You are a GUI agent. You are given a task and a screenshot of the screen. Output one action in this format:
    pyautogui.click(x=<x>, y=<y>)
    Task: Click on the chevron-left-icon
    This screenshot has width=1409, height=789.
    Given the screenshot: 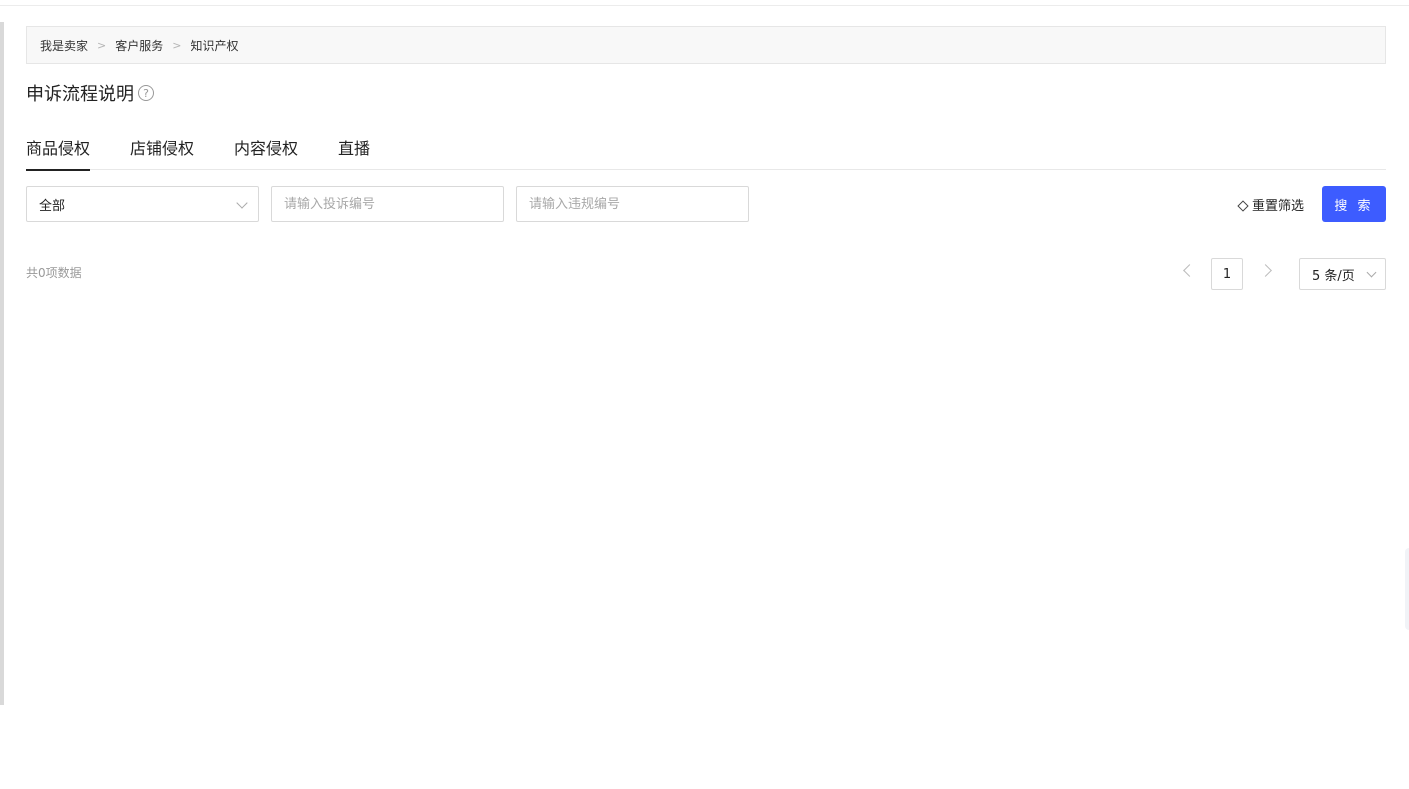 What is the action you would take?
    pyautogui.click(x=1189, y=270)
    